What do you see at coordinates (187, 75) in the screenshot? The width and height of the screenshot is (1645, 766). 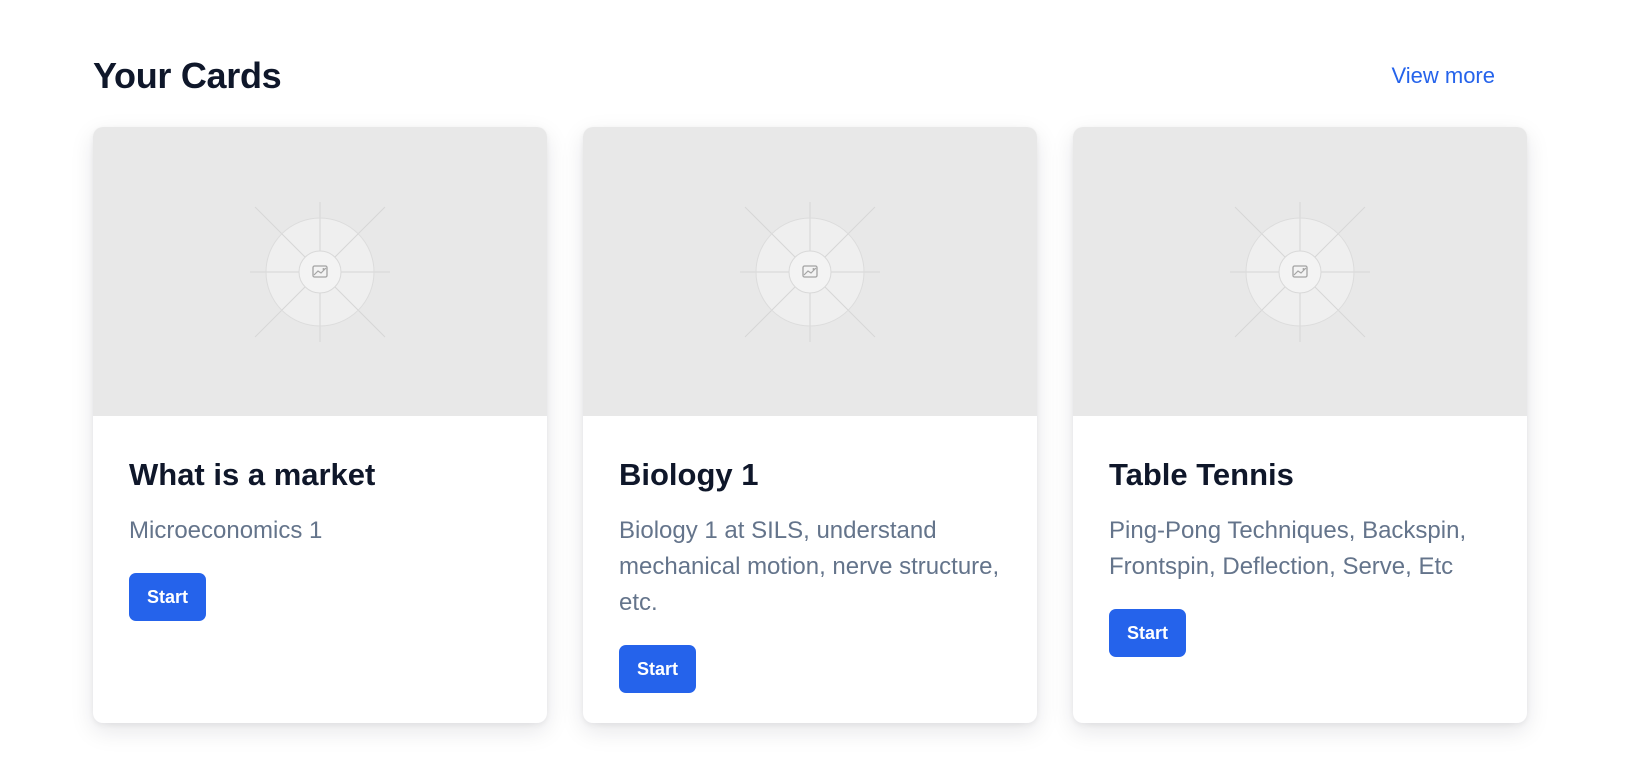 I see `page-title: Your Cards` at bounding box center [187, 75].